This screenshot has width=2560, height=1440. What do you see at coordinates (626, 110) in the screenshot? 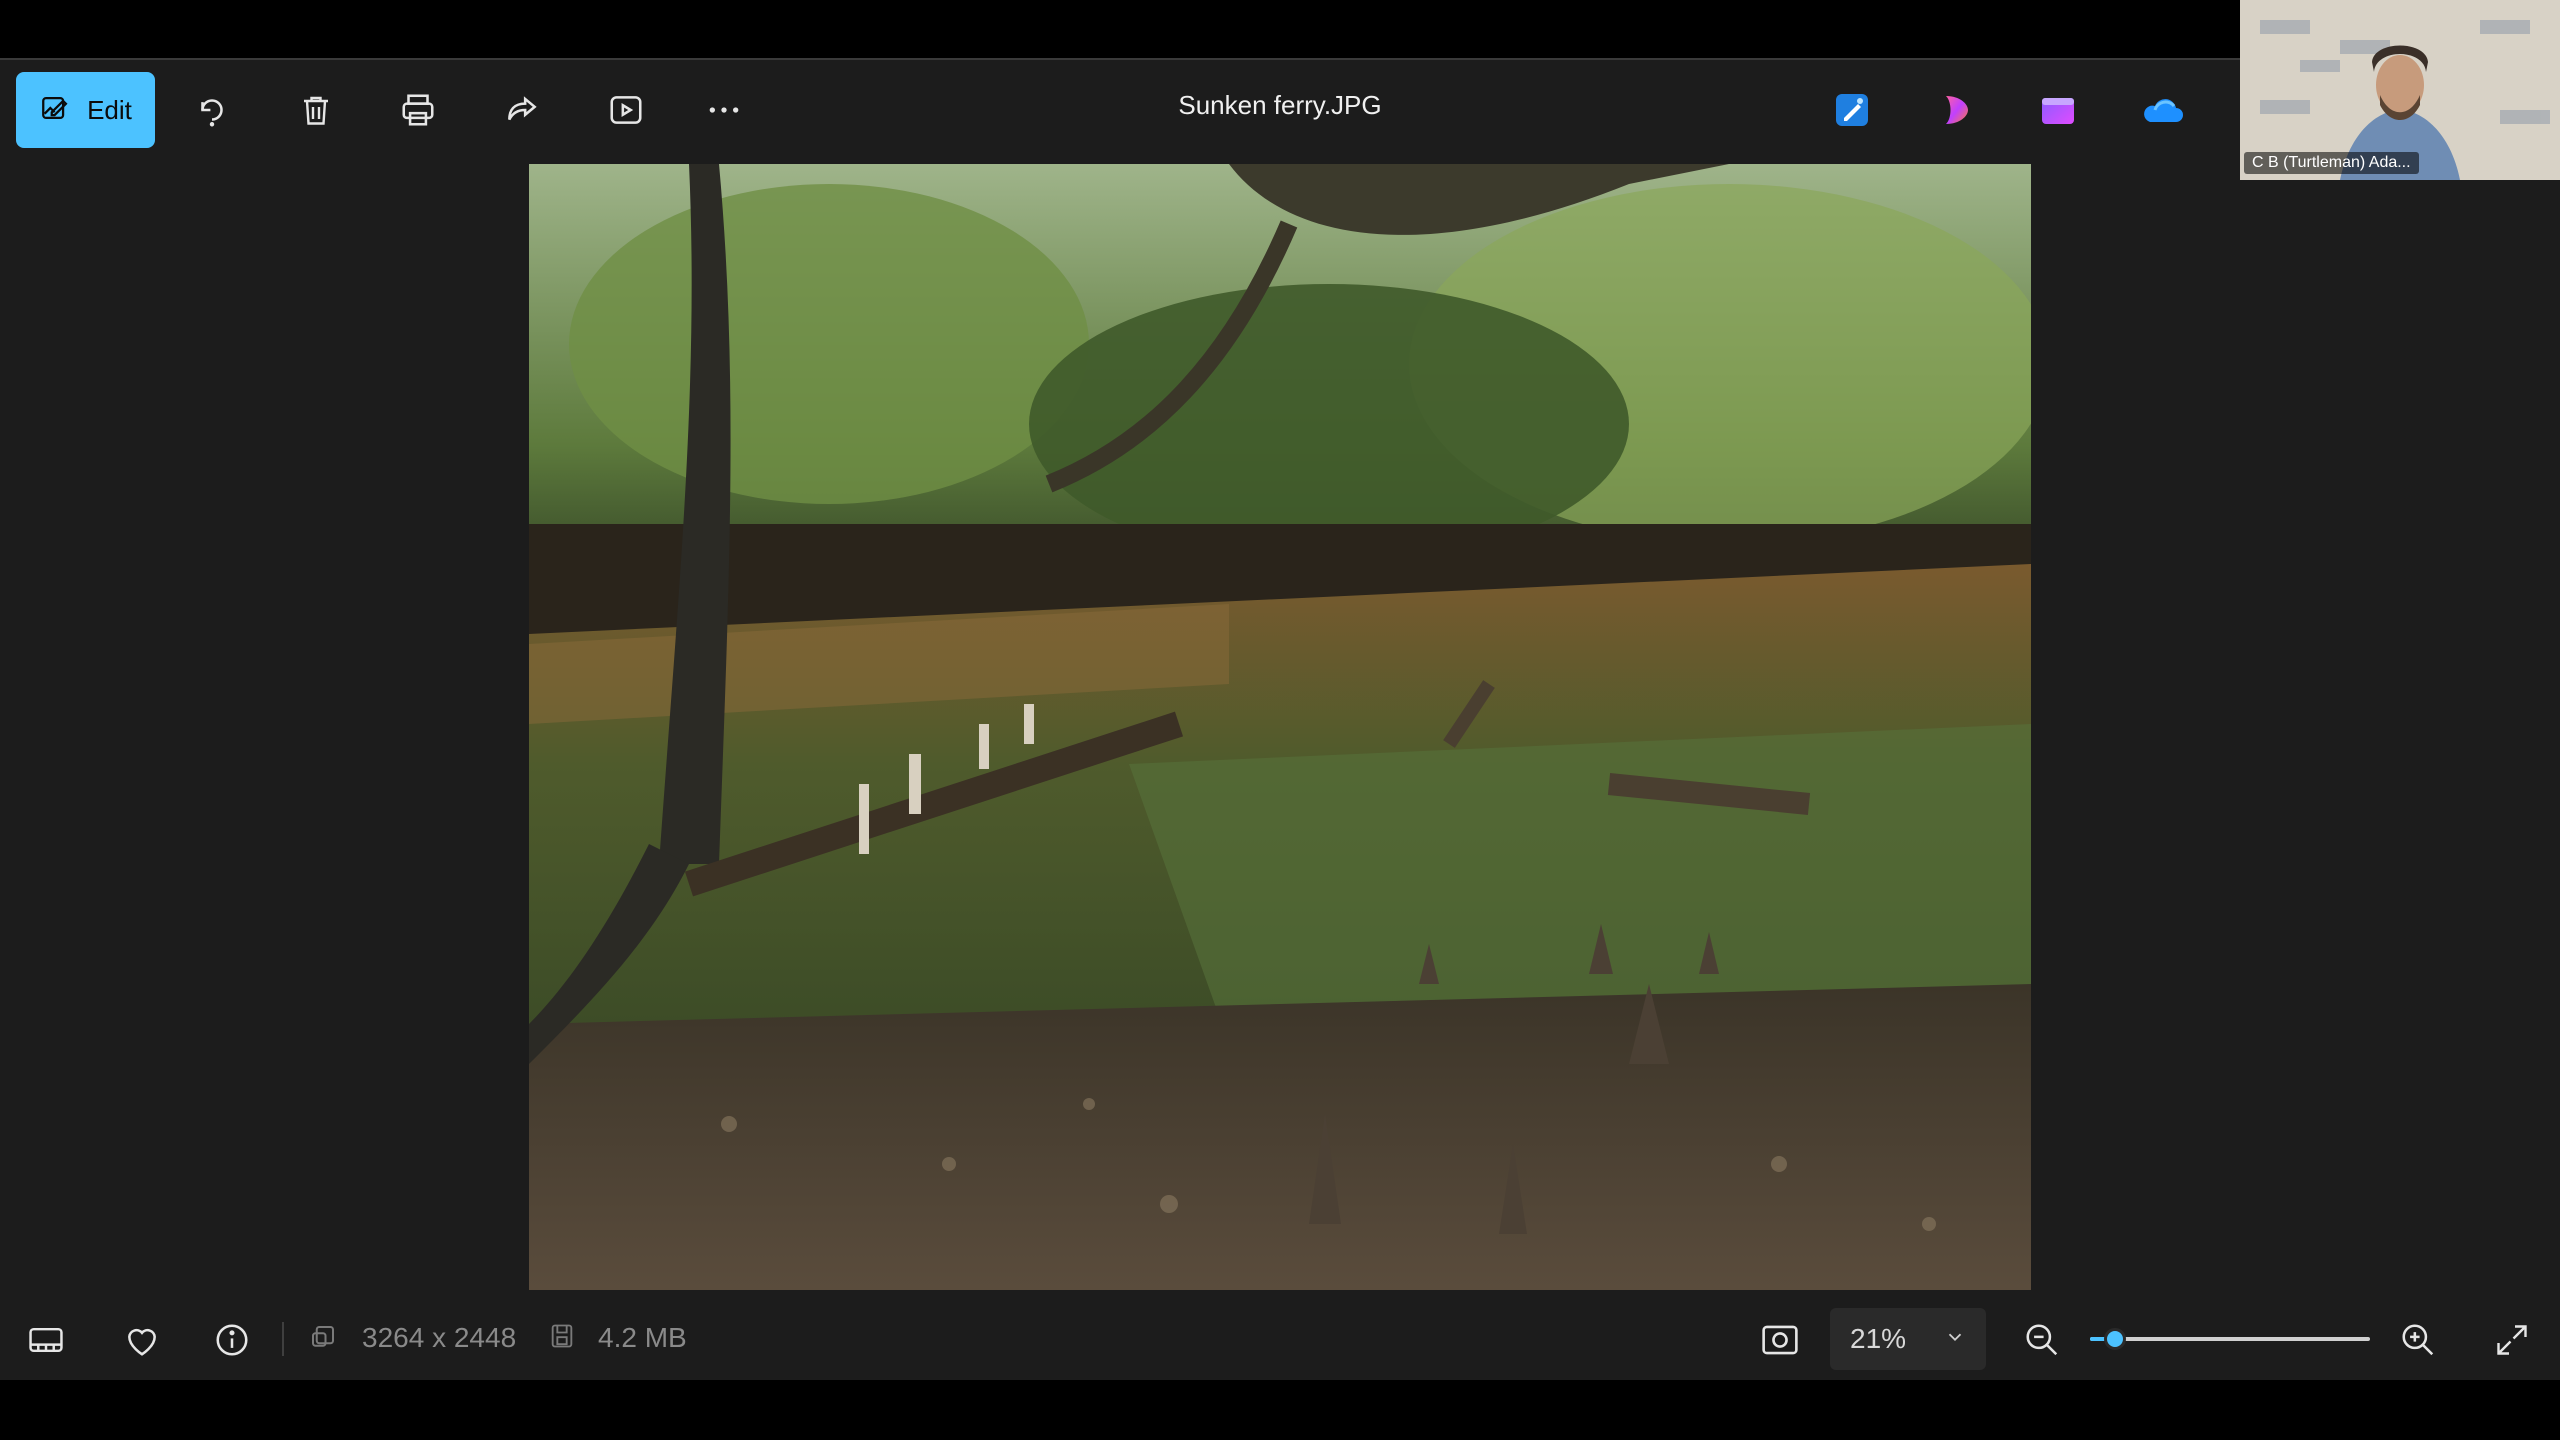
I see `slideshow-icon` at bounding box center [626, 110].